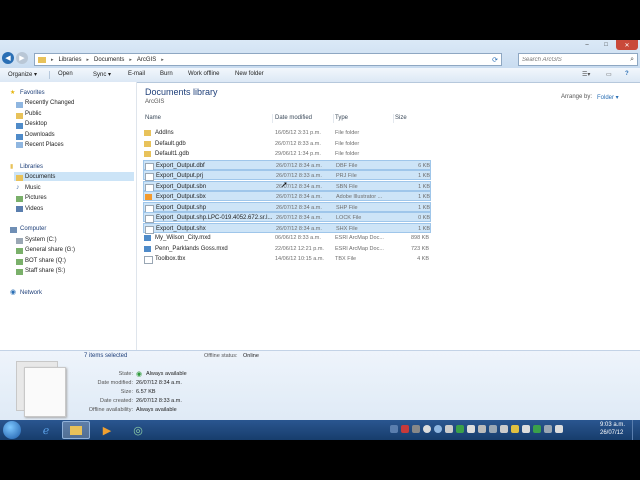 The width and height of the screenshot is (640, 480). I want to click on offline-status-label: Offline status:, so click(221, 356).